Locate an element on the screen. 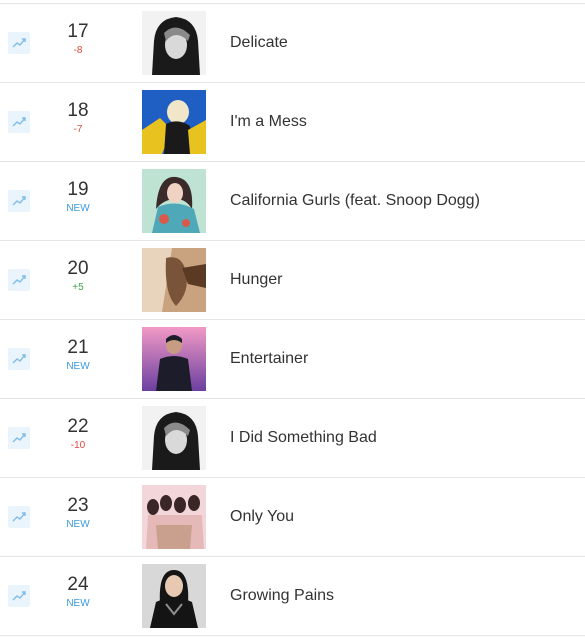  list-item: 22 -10 I Did Something Bad is located at coordinates (292, 438).